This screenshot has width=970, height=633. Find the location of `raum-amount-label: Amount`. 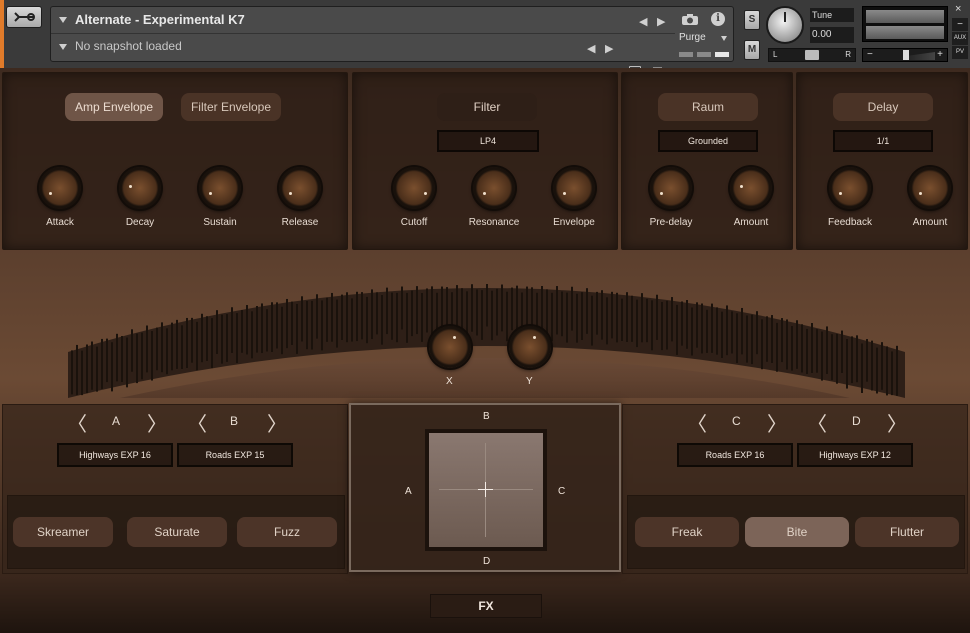

raum-amount-label: Amount is located at coordinates (751, 222).